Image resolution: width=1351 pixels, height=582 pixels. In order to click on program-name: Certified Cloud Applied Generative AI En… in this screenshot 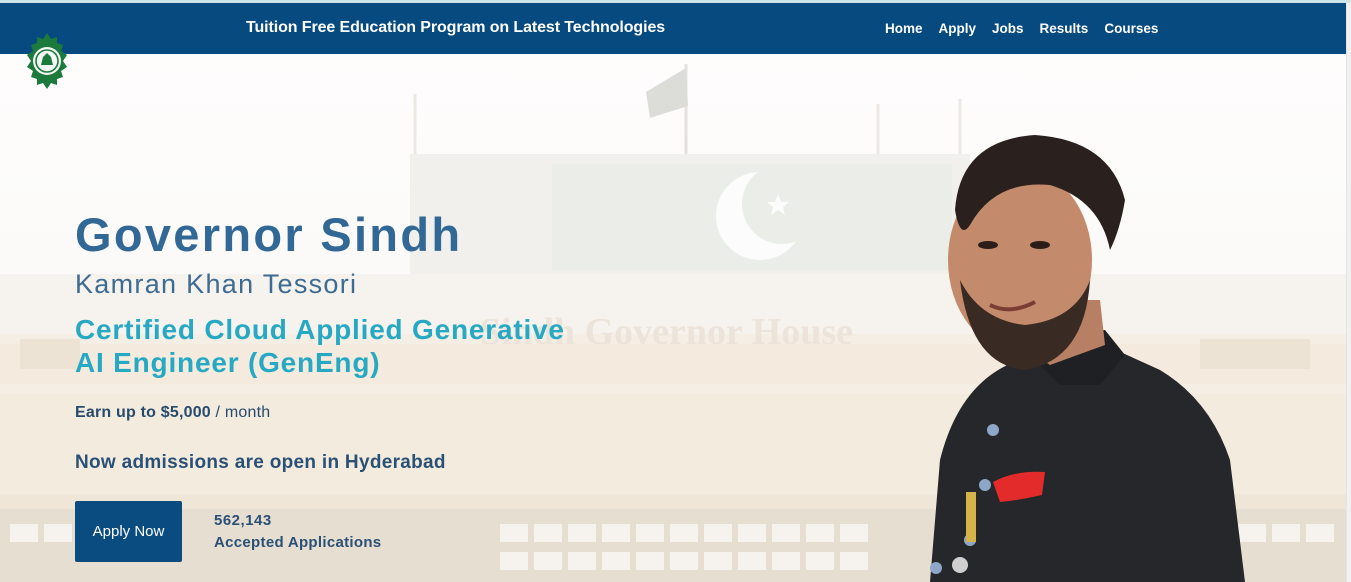, I will do `click(375, 346)`.